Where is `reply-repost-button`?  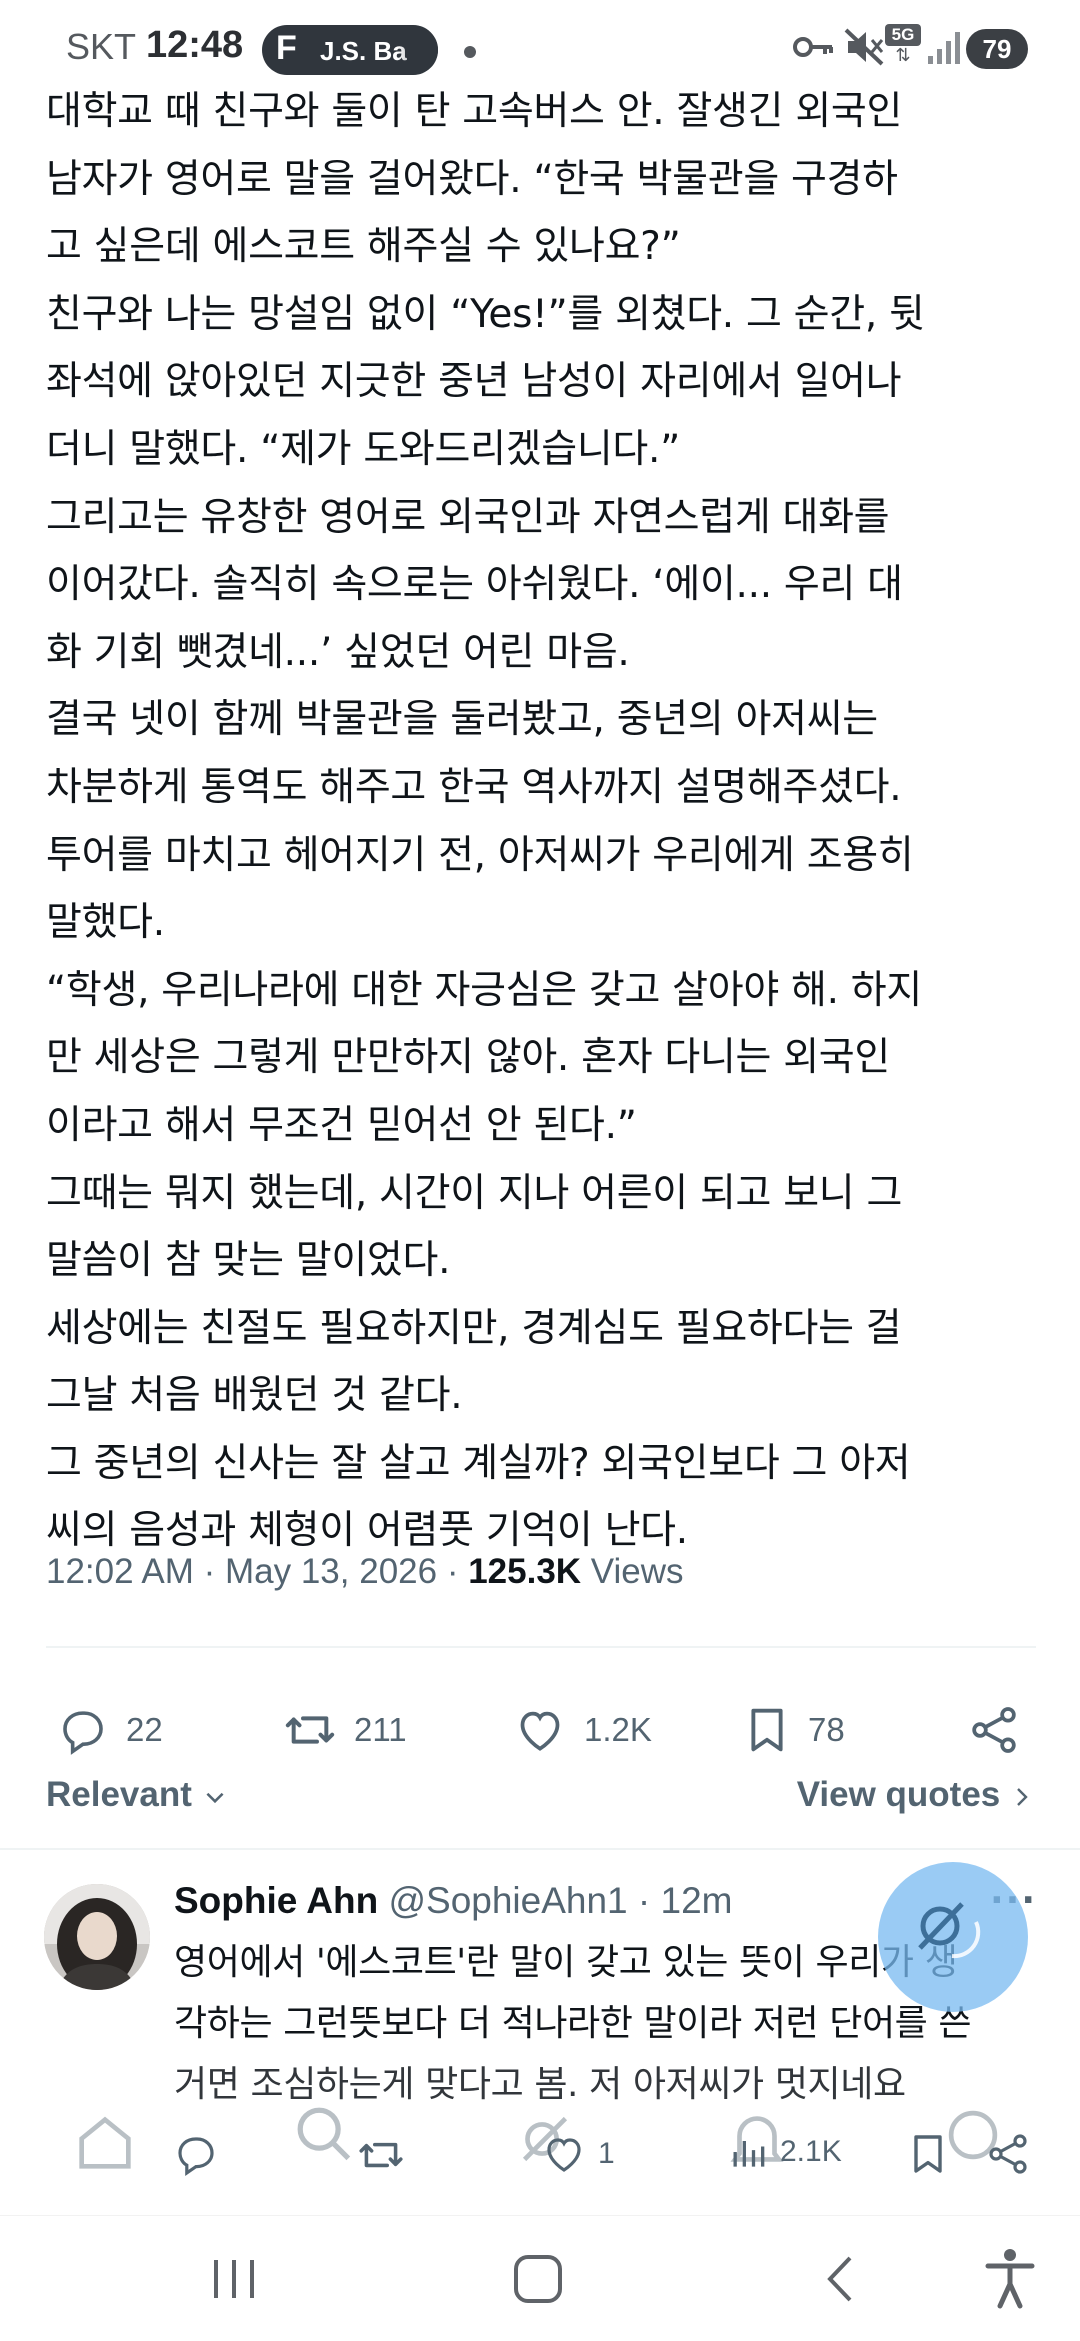
reply-repost-button is located at coordinates (381, 2155).